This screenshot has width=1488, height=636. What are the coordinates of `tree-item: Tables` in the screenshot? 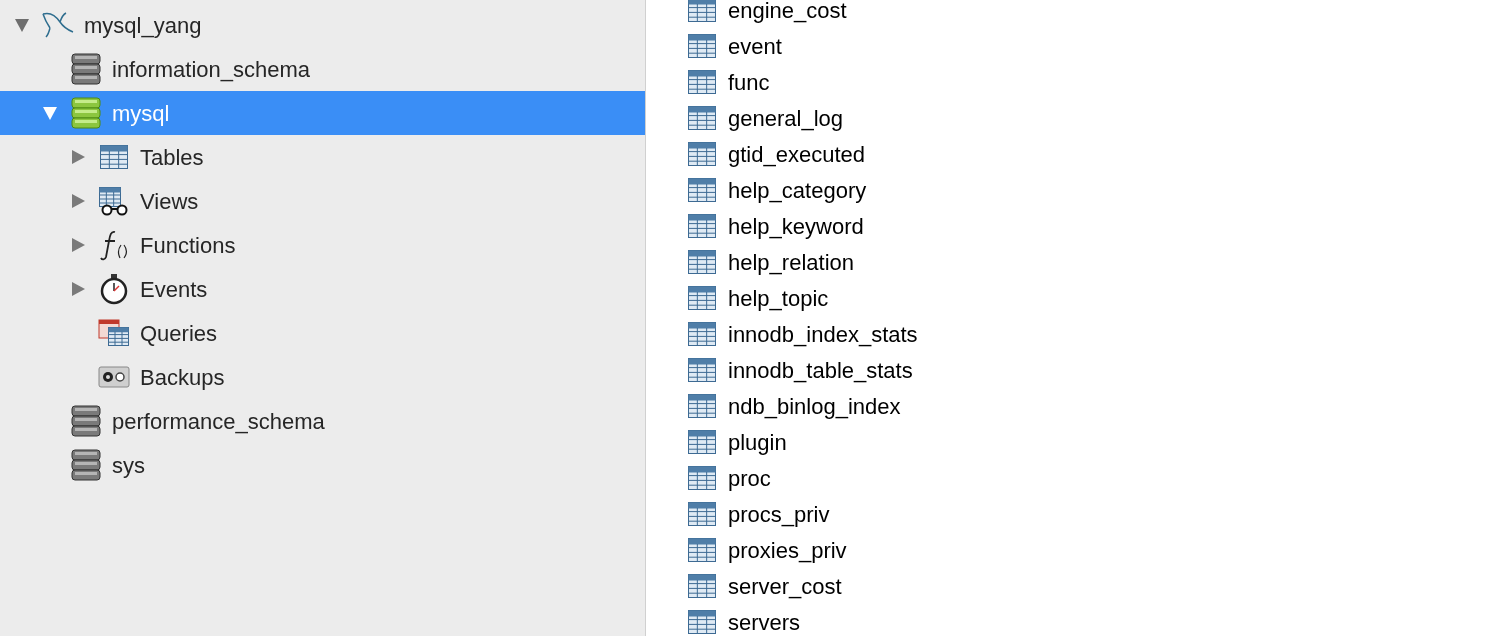 It's located at (322, 157).